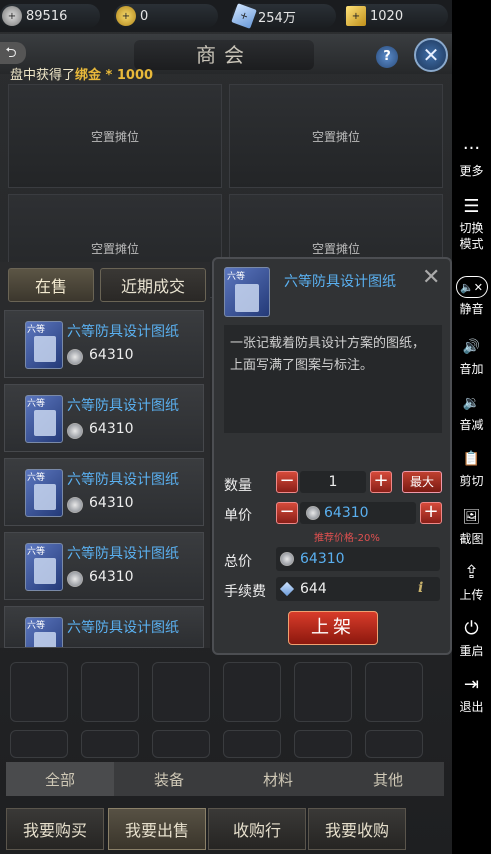  What do you see at coordinates (60, 779) in the screenshot?
I see `category-all: 全部` at bounding box center [60, 779].